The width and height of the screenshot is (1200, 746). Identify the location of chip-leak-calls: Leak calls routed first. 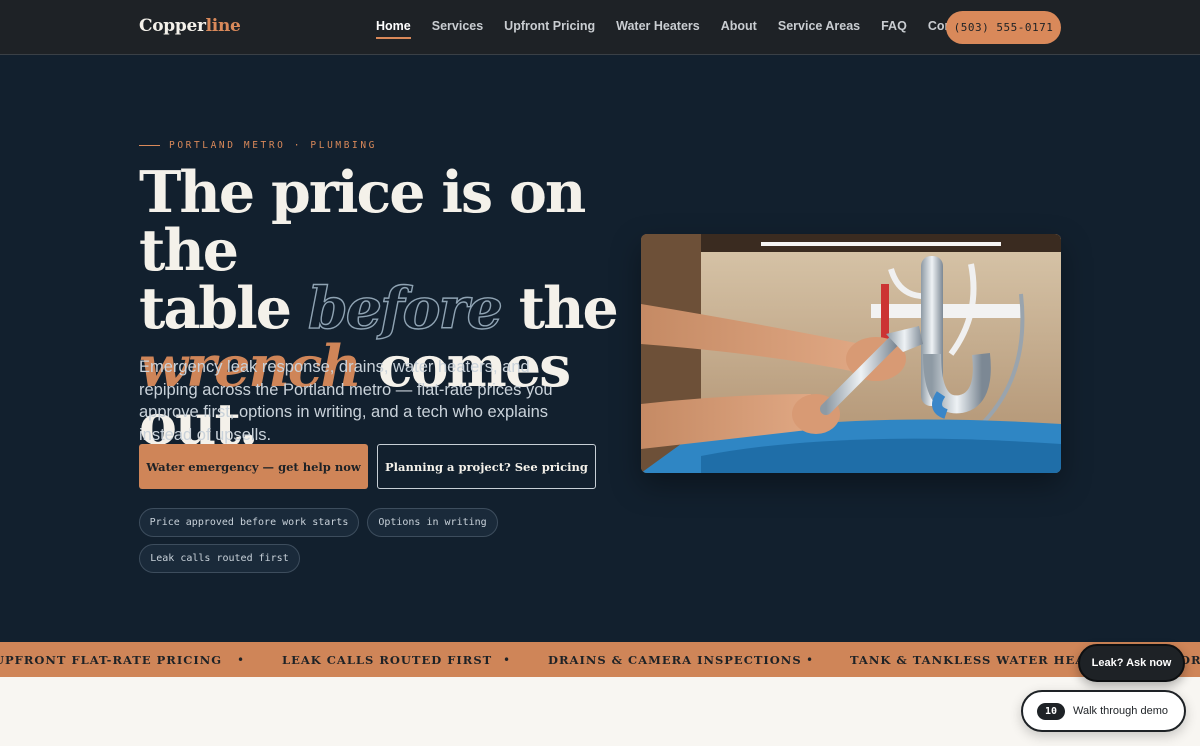
(219, 558).